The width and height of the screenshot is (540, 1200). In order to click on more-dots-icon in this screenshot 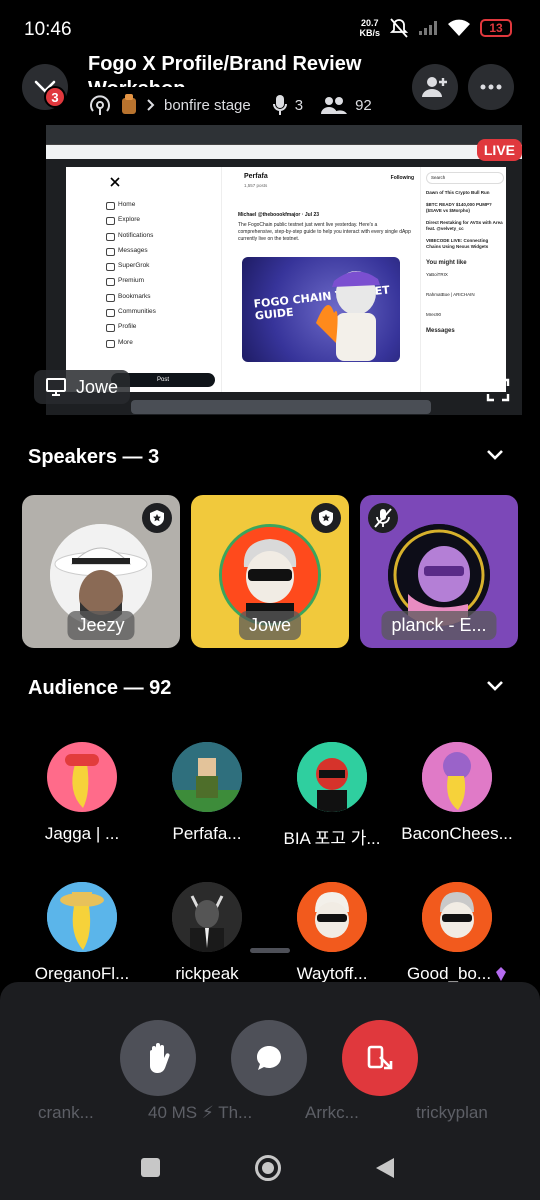, I will do `click(491, 87)`.